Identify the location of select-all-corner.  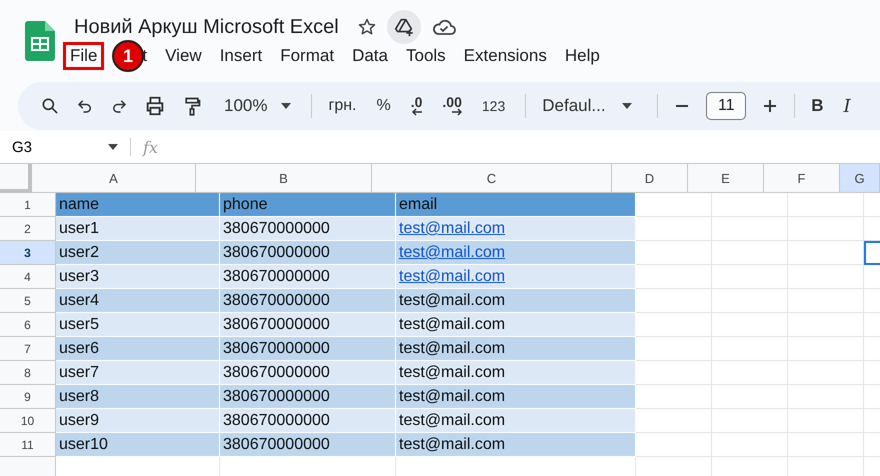
(16, 178).